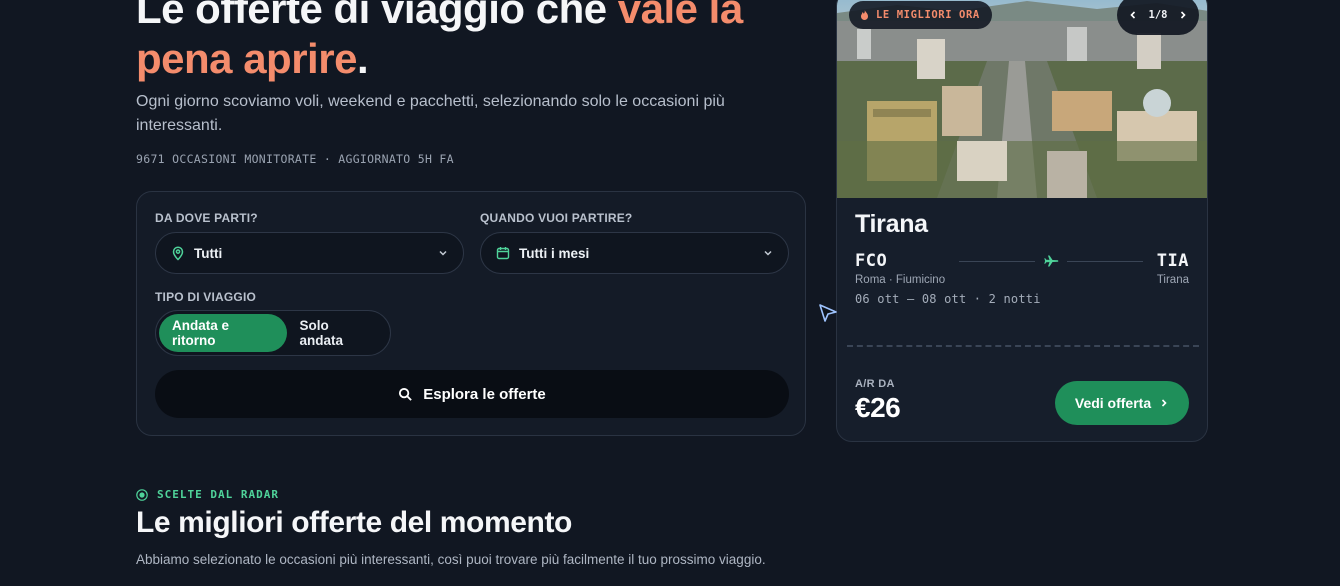 The width and height of the screenshot is (1340, 586). What do you see at coordinates (178, 253) in the screenshot?
I see `location-pin-icon` at bounding box center [178, 253].